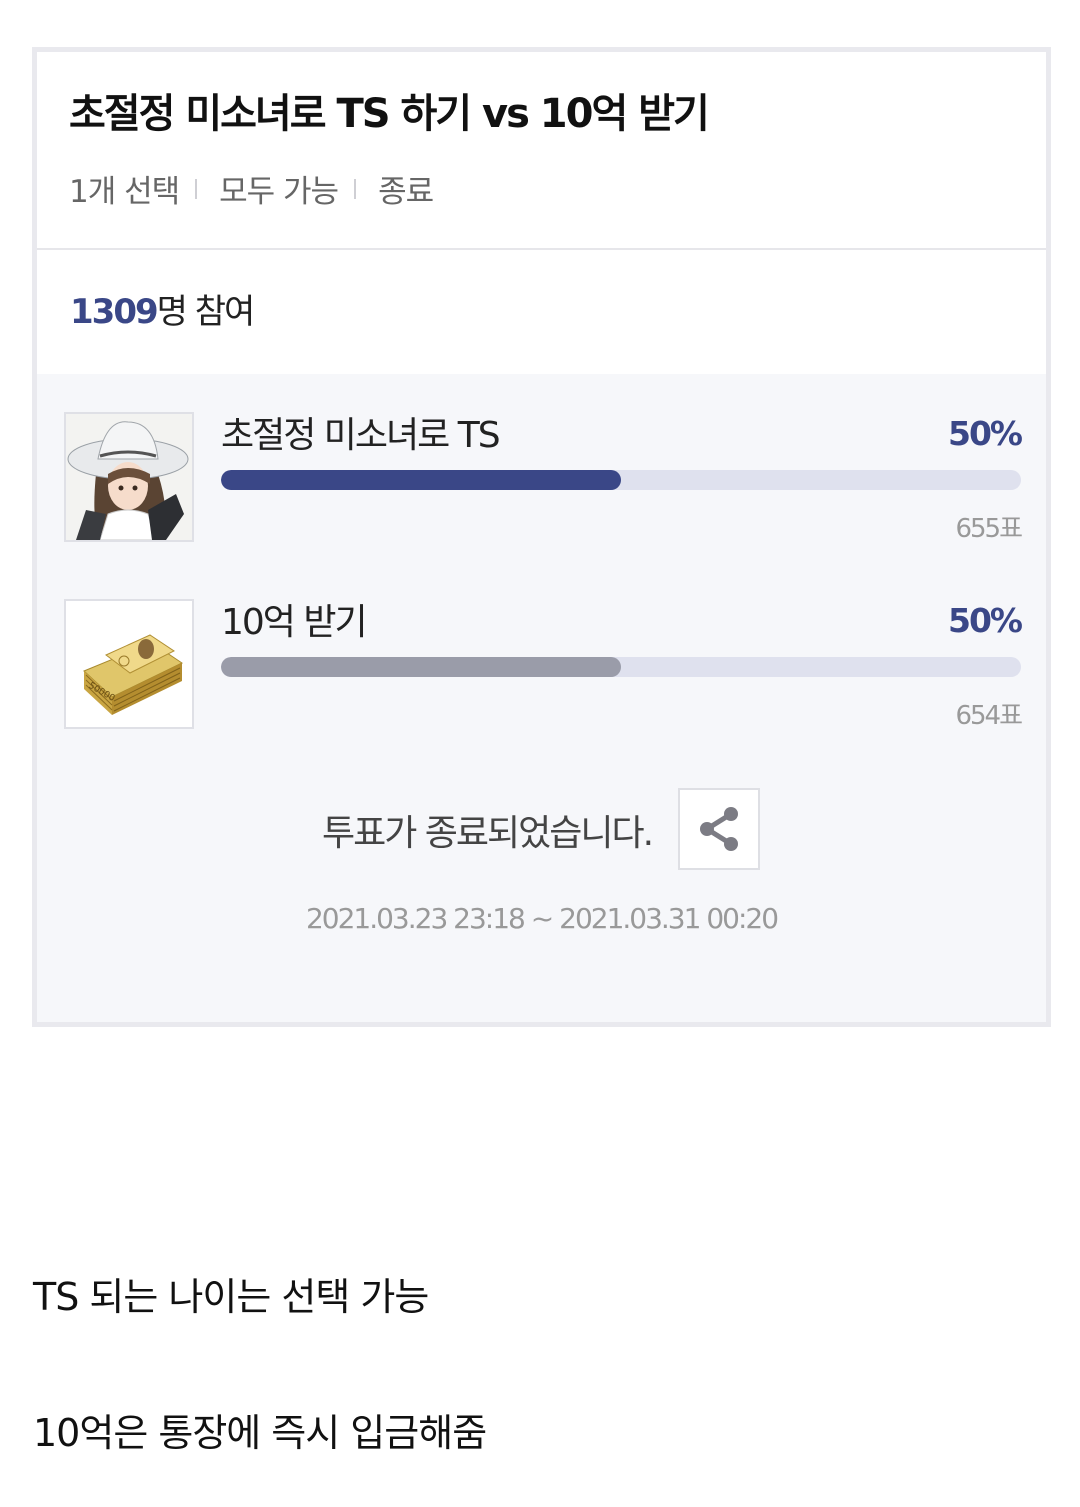 The width and height of the screenshot is (1080, 1507). Describe the element at coordinates (488, 833) in the screenshot. I see `poll-ended-message: 투표가 종료되었습니다.` at that location.